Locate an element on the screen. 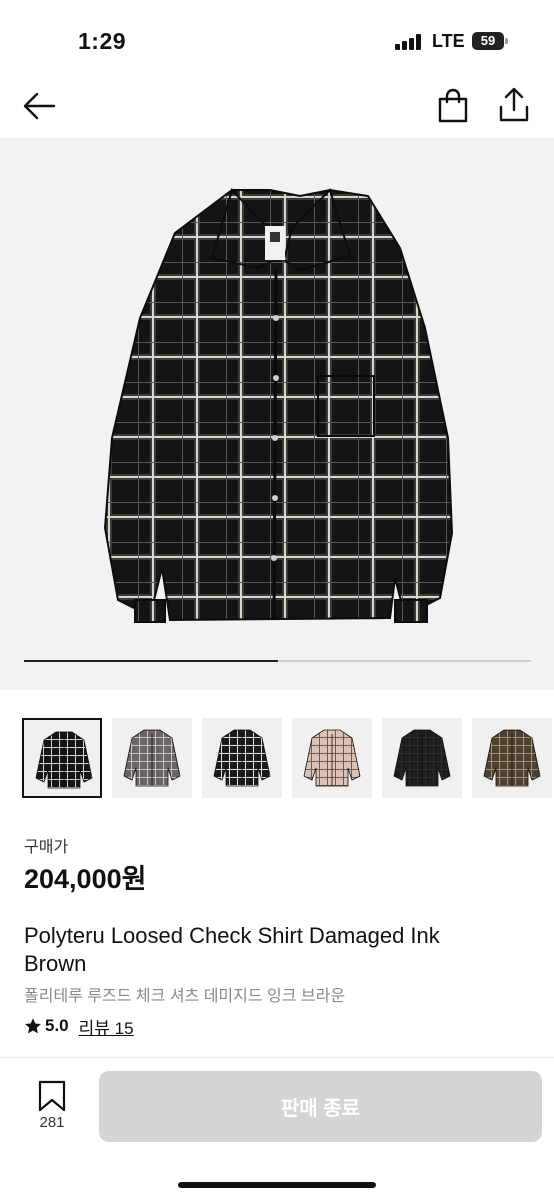 The height and width of the screenshot is (1200, 554). thumbnail-grey-check-shirt is located at coordinates (152, 758).